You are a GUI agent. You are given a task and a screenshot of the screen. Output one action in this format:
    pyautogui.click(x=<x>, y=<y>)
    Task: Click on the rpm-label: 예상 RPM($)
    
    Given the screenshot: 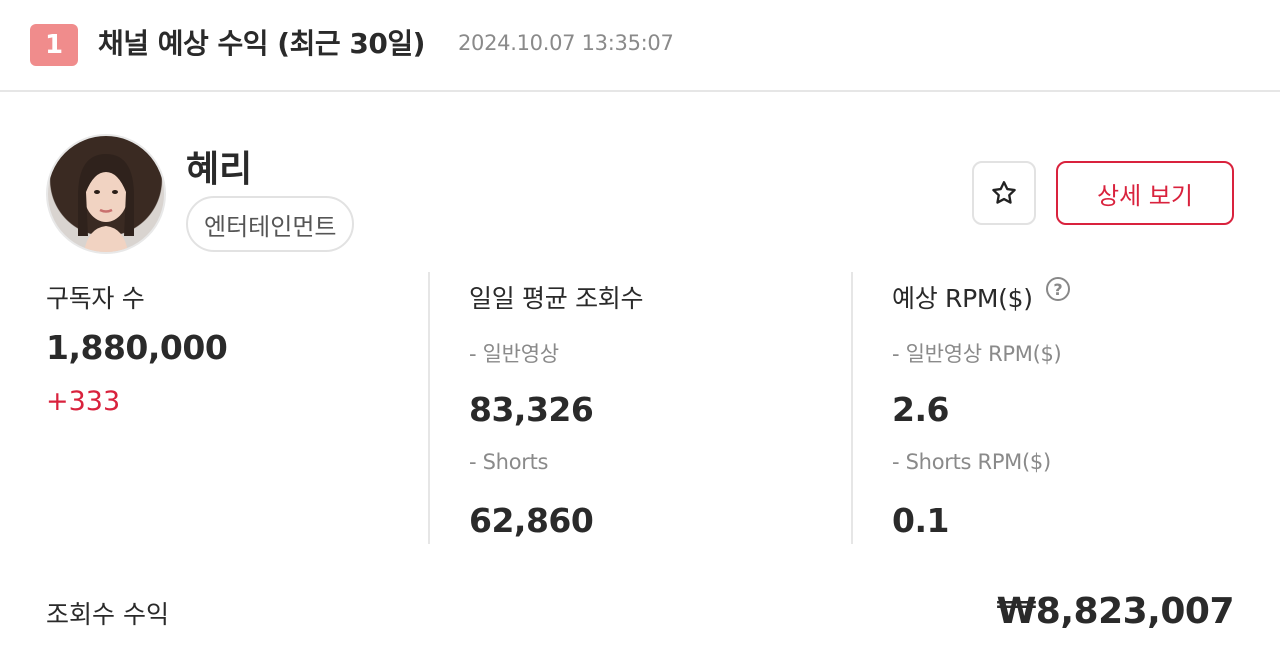 What is the action you would take?
    pyautogui.click(x=962, y=298)
    